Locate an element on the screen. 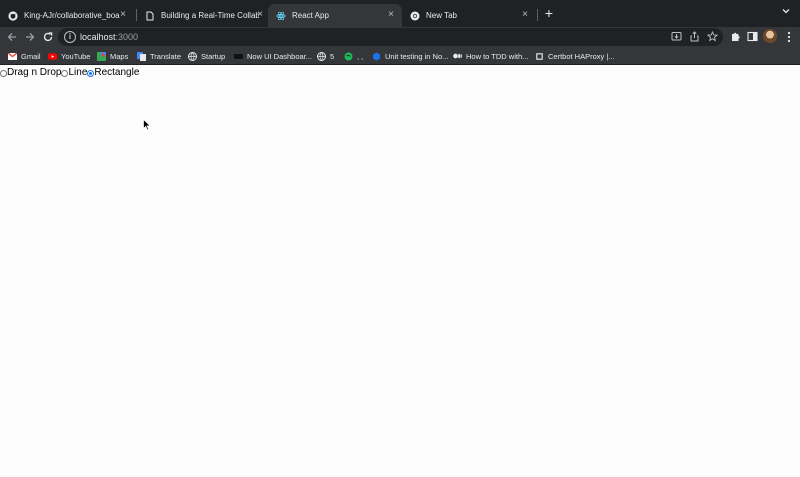  bookmark-5: 5 is located at coordinates (325, 56).